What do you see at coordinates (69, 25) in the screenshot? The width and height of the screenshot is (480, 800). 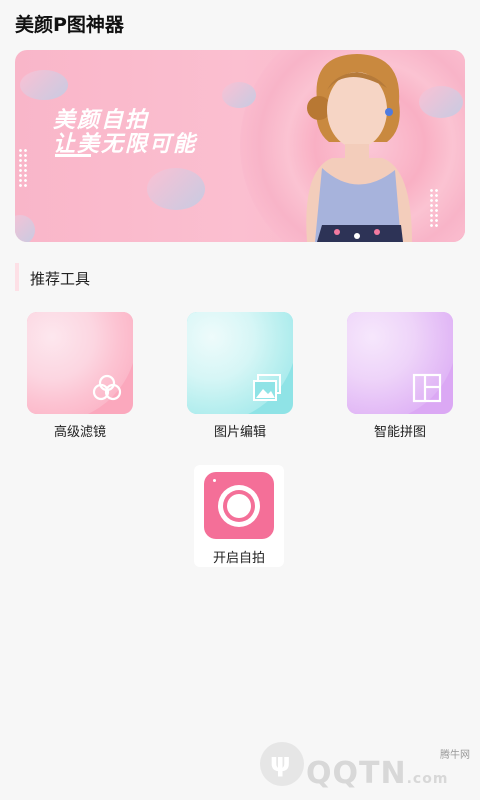 I see `app-title: 美颜P图神器` at bounding box center [69, 25].